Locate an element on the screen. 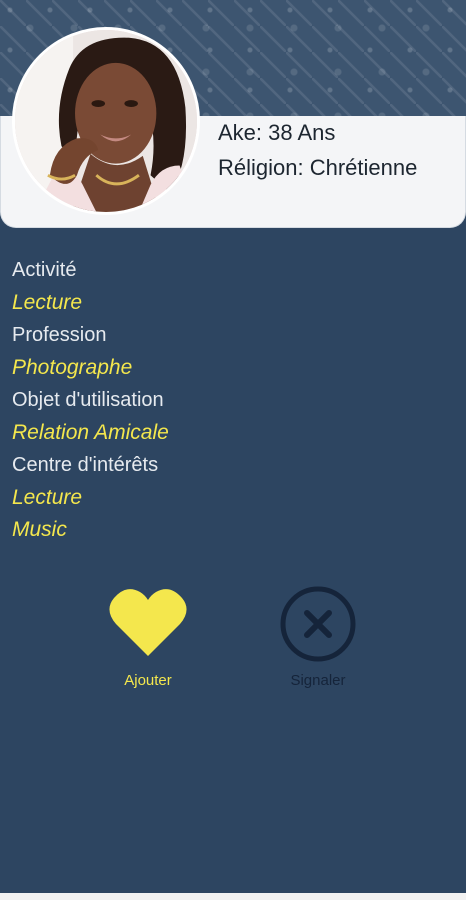  profile-photo is located at coordinates (106, 121).